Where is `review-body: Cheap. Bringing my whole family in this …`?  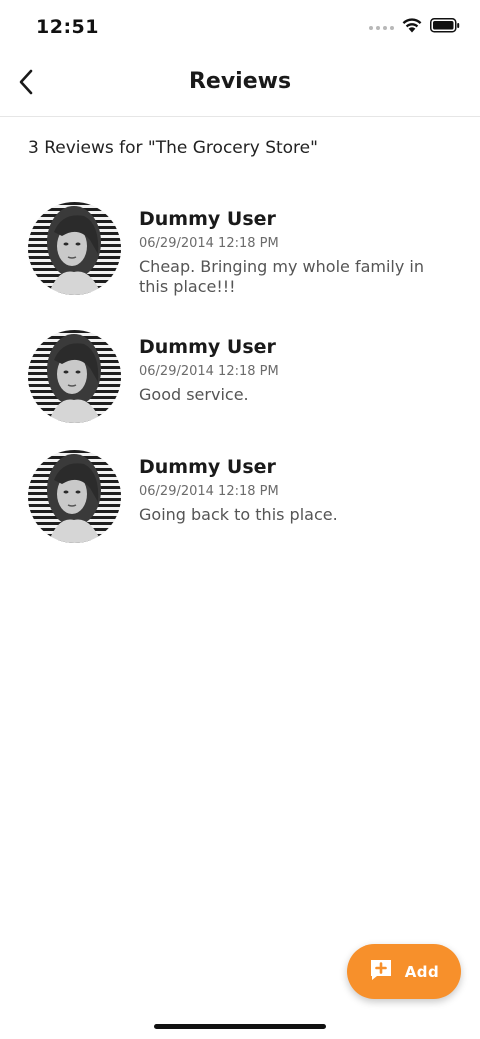 review-body: Cheap. Bringing my whole family in this … is located at coordinates (281, 276).